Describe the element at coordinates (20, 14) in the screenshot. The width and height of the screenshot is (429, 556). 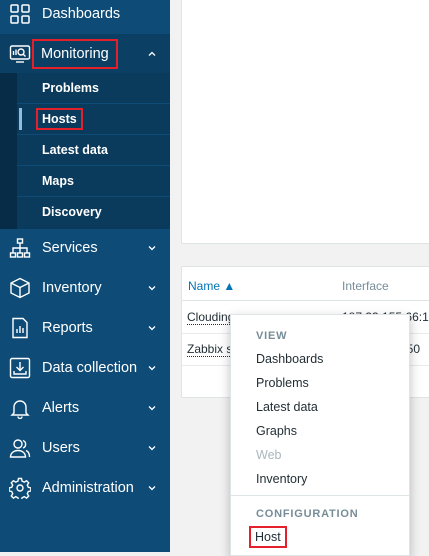
I see `dashboard-icon` at that location.